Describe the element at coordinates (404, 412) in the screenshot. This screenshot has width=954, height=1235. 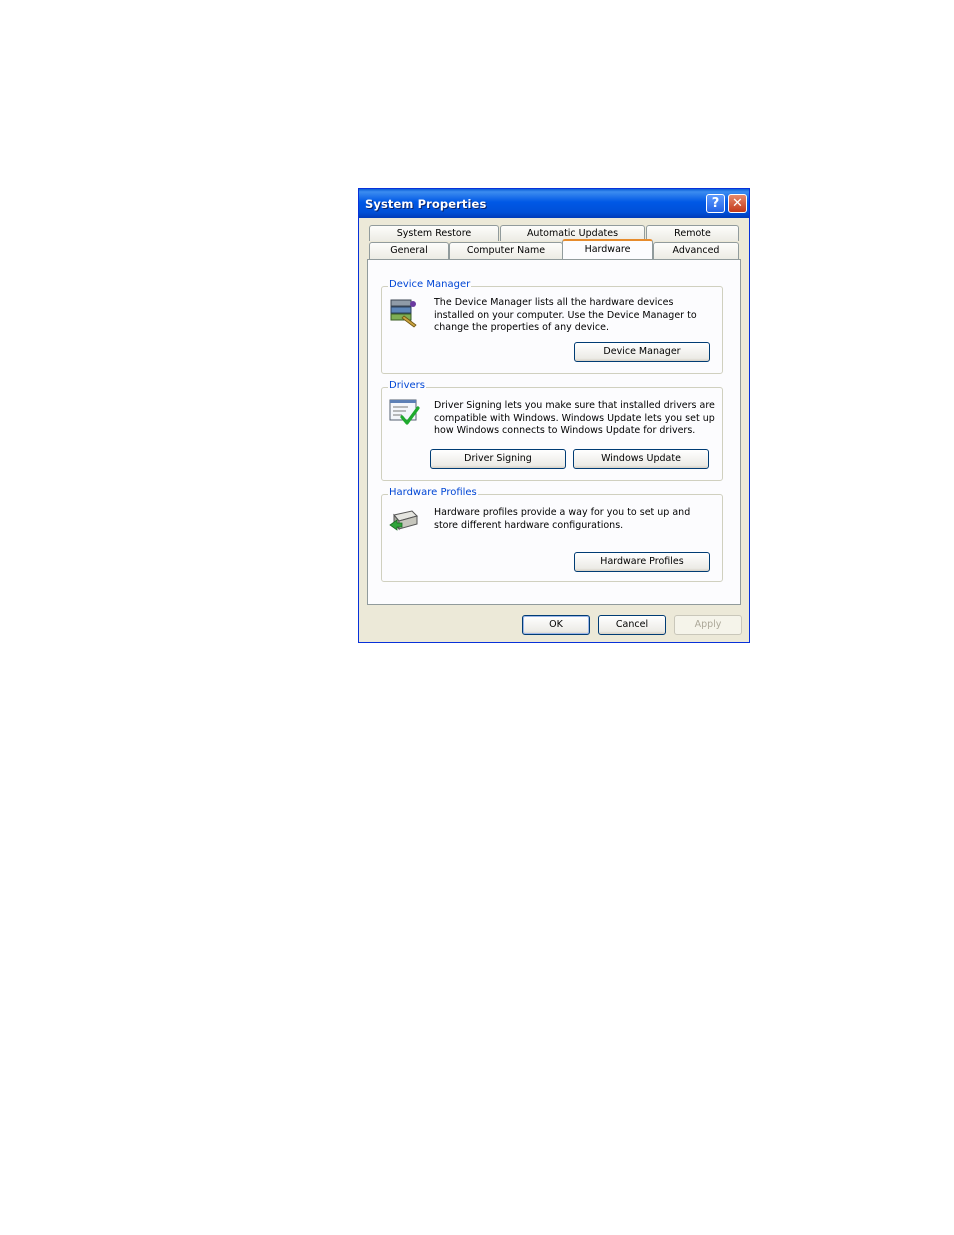
I see `driver-signing-icon` at that location.